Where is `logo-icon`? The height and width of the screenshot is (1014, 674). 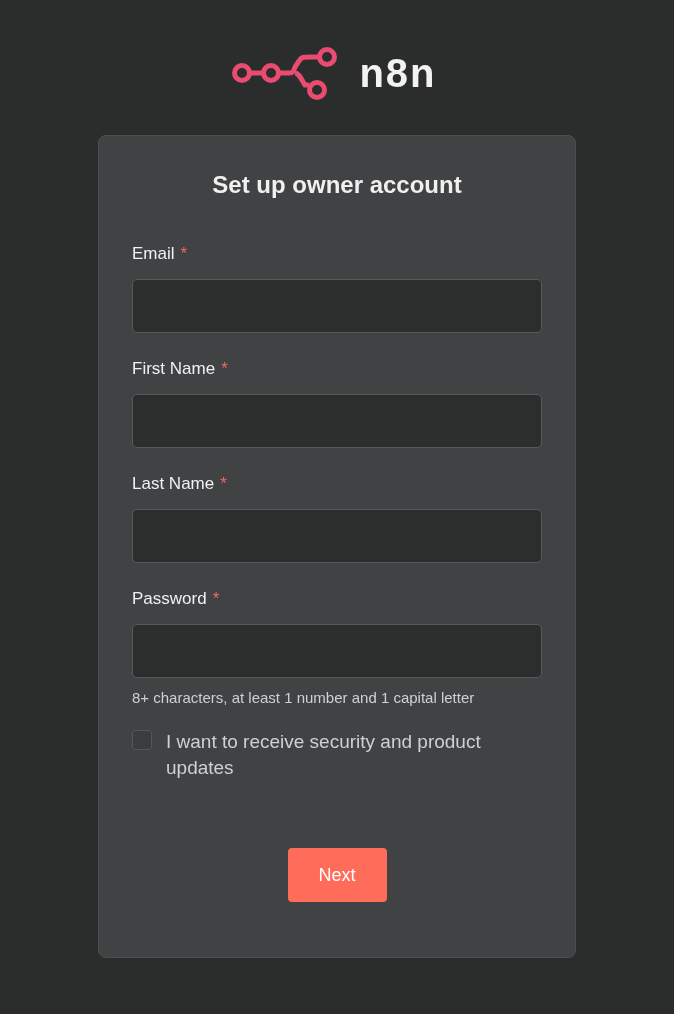 logo-icon is located at coordinates (285, 73).